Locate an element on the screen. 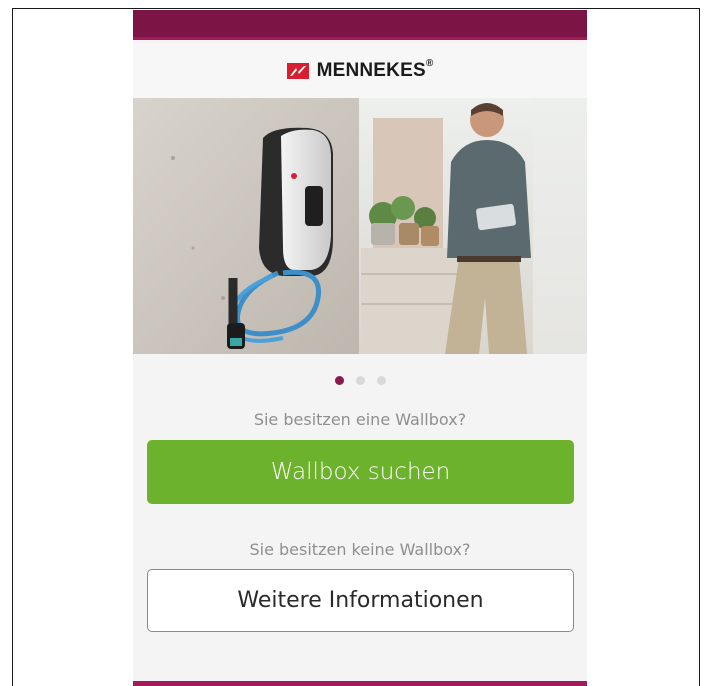 This screenshot has width=711, height=686. app-header: MENNEKES® is located at coordinates (360, 70).